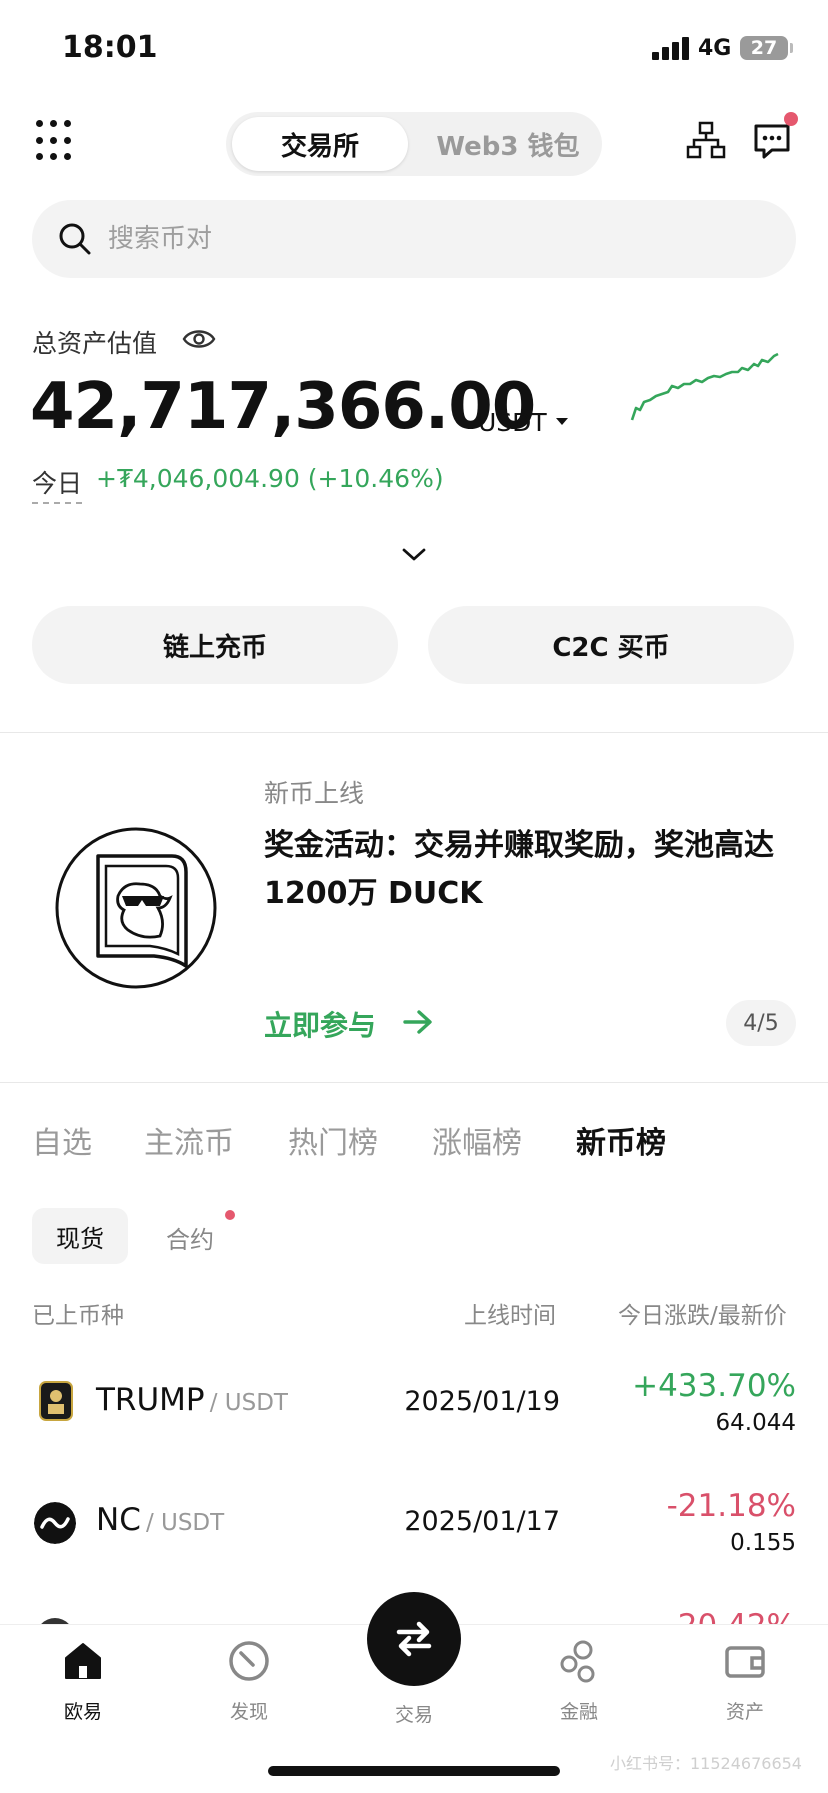 The width and height of the screenshot is (828, 1793). What do you see at coordinates (83, 1681) in the screenshot?
I see `nav-home: 欧易` at bounding box center [83, 1681].